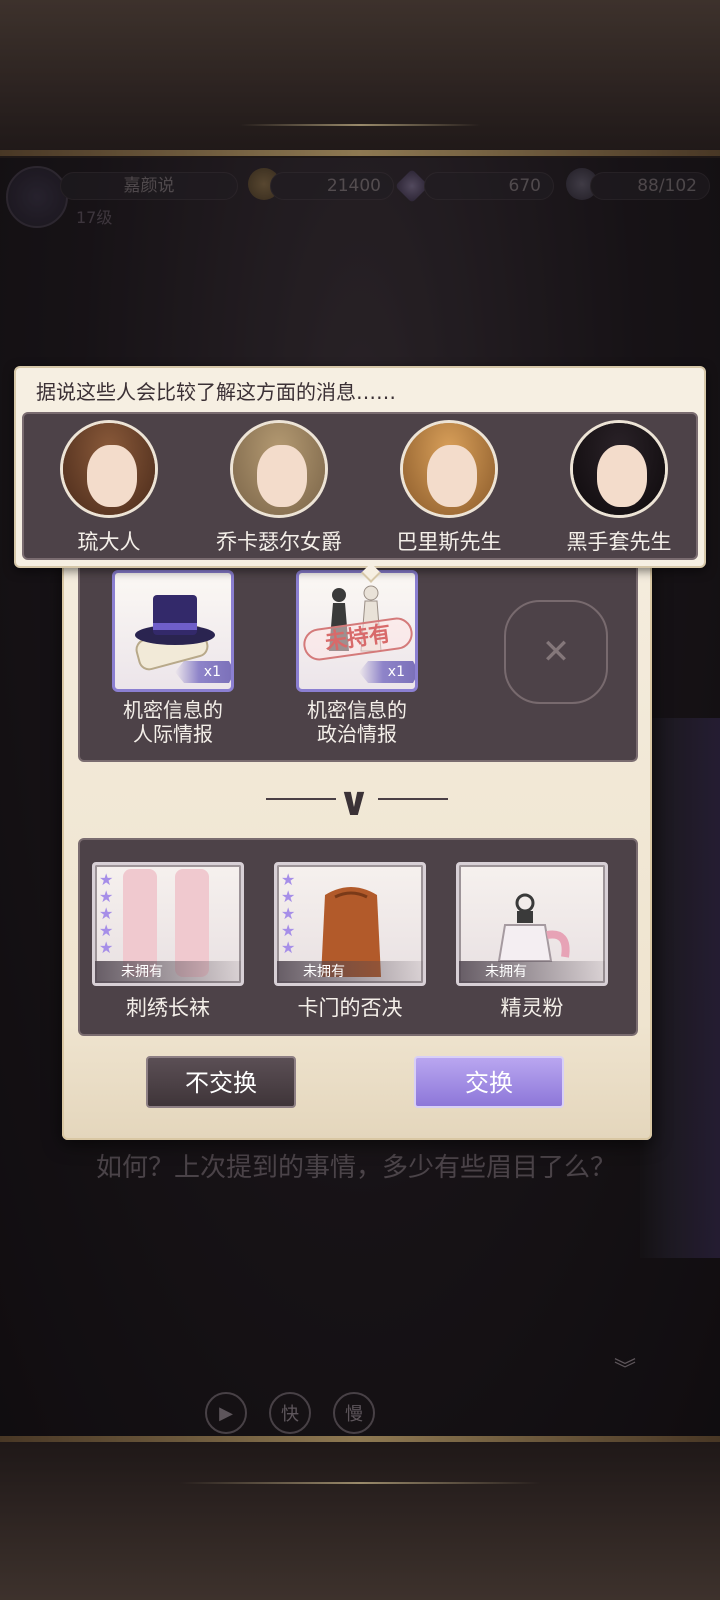 The width and height of the screenshot is (720, 1600). I want to click on informant-jokaser: 乔卡瑟尔女爵, so click(279, 488).